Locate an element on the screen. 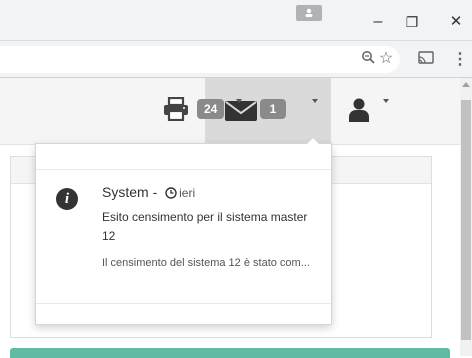 The image size is (472, 358). notification-title: System - ieri is located at coordinates (148, 192).